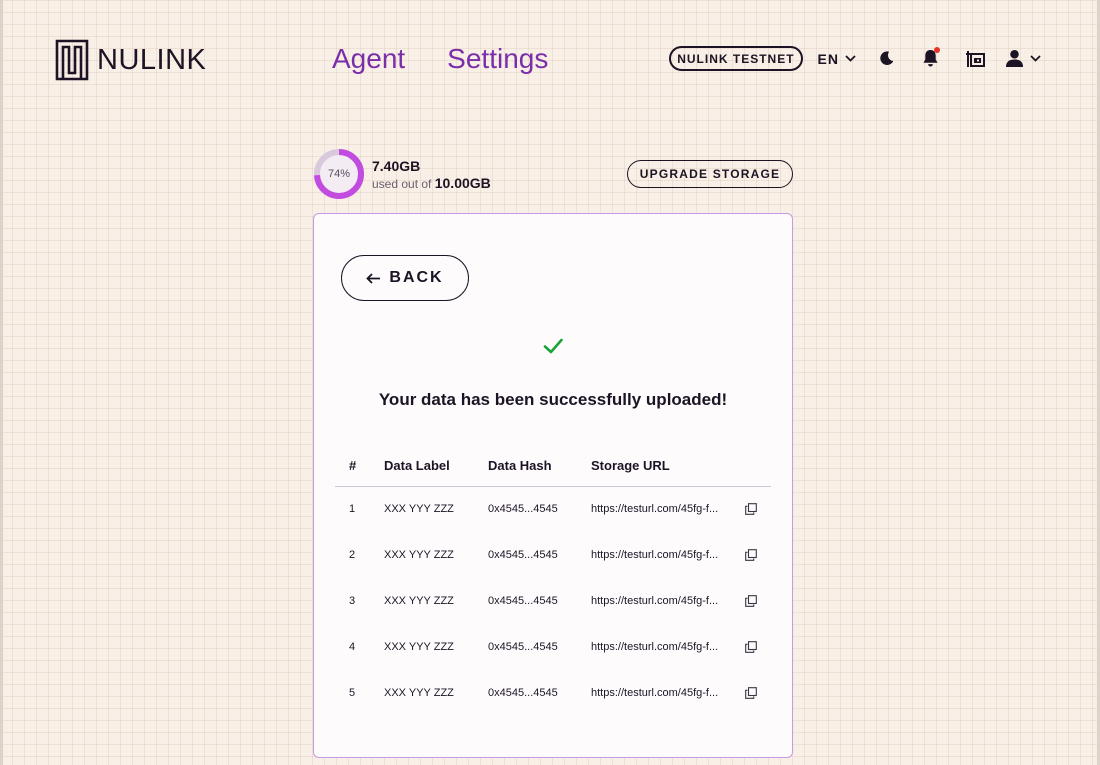 Image resolution: width=1100 pixels, height=765 pixels. I want to click on nulink-logo-icon, so click(72, 60).